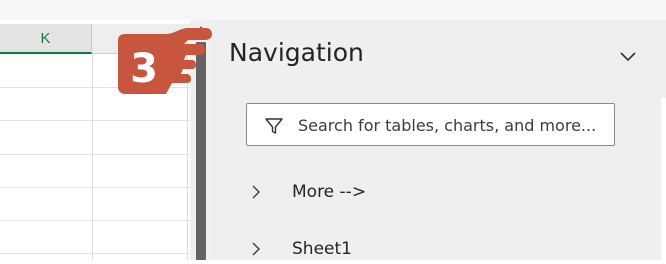  I want to click on ribbon-edge, so click(333, 10).